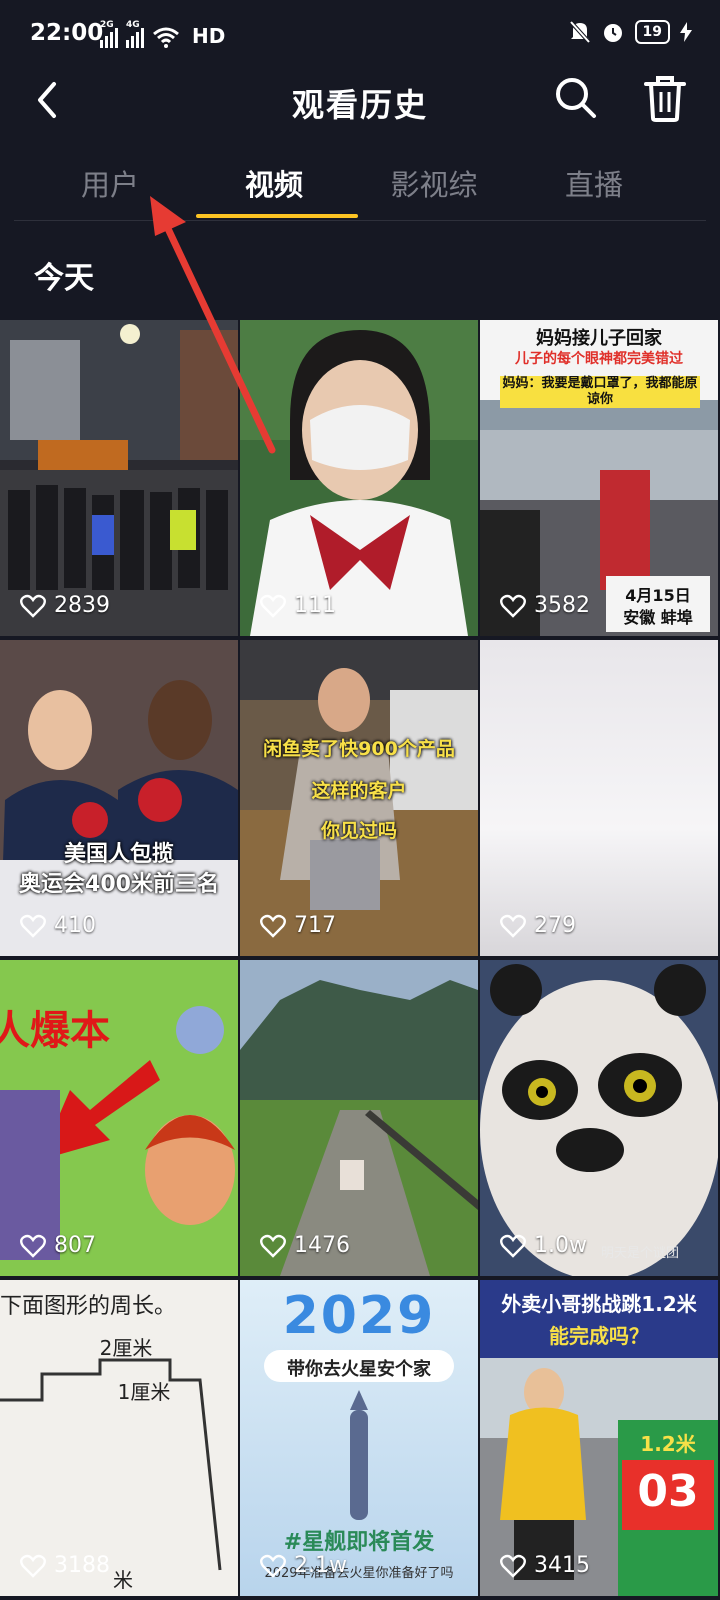 The image size is (720, 1600). Describe the element at coordinates (359, 1542) in the screenshot. I see `promo-hashtag-text: #星舰即将首发` at that location.